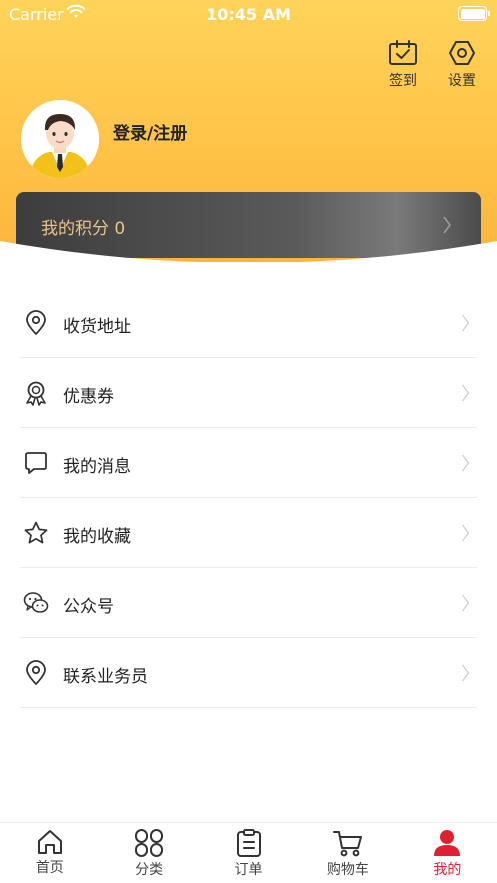 The height and width of the screenshot is (883, 497). Describe the element at coordinates (248, 673) in the screenshot. I see `menu-item-contact-salesperson: 联系业务员` at that location.